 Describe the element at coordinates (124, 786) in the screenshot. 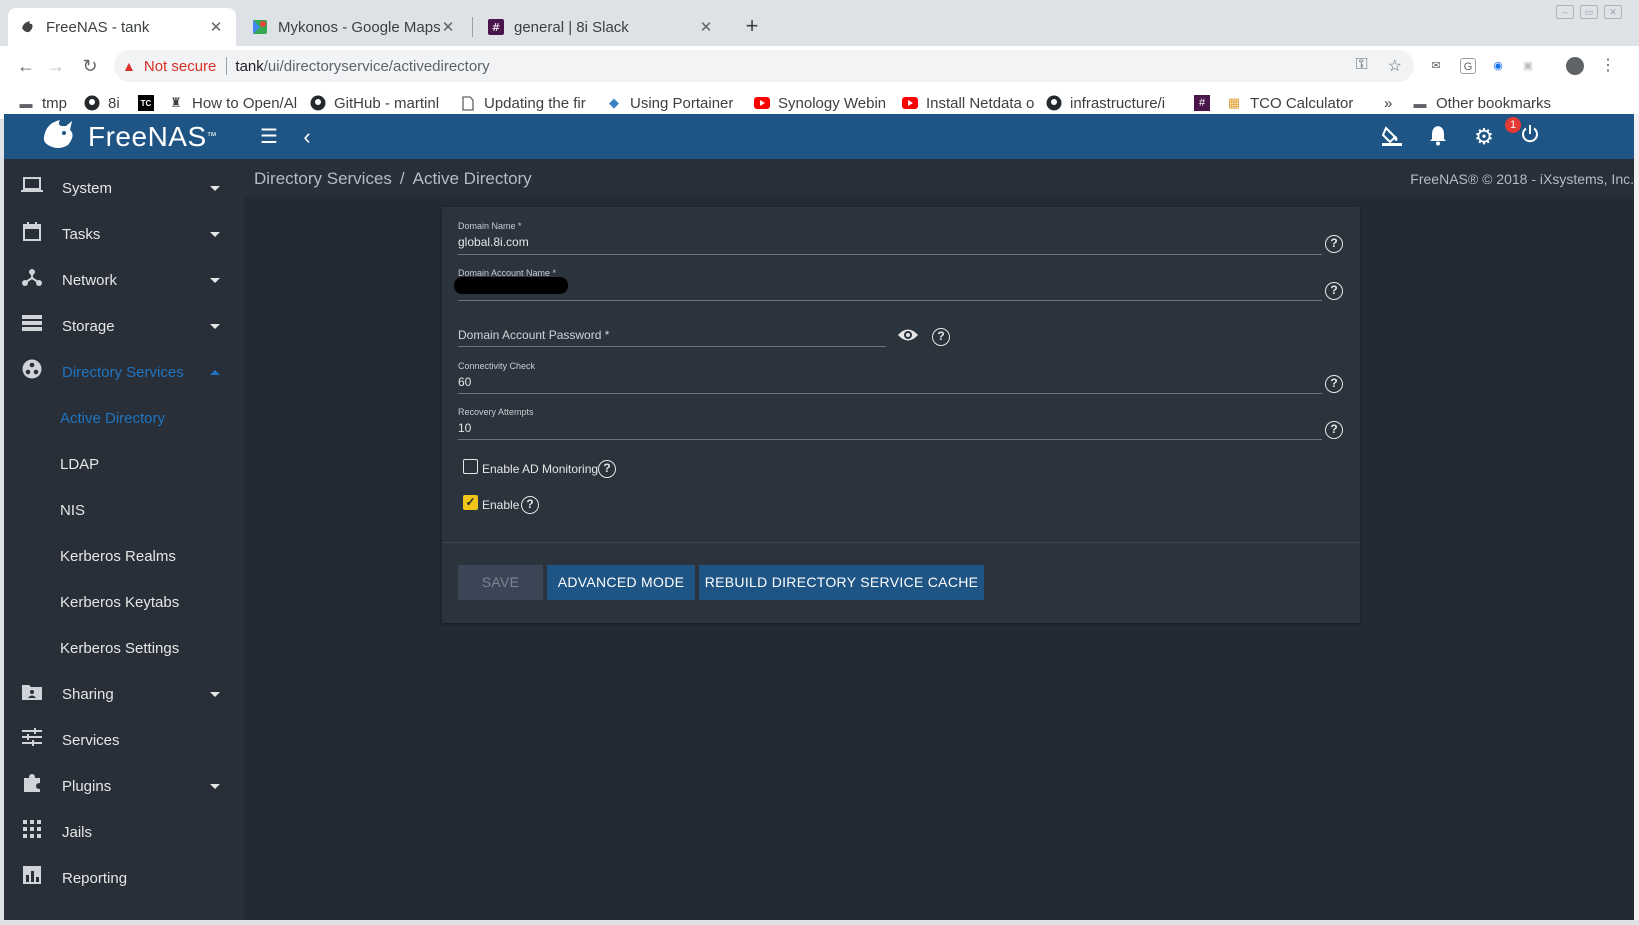

I see `sidebar-item-plugins: Plugins` at that location.